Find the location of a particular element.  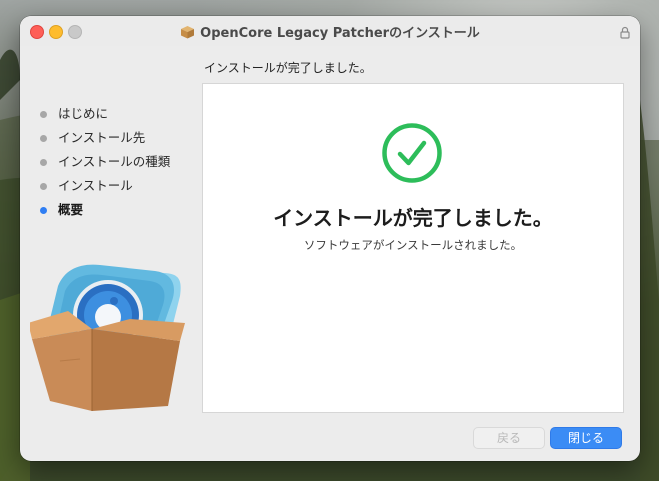

step-summary: 概要 is located at coordinates (104, 210).